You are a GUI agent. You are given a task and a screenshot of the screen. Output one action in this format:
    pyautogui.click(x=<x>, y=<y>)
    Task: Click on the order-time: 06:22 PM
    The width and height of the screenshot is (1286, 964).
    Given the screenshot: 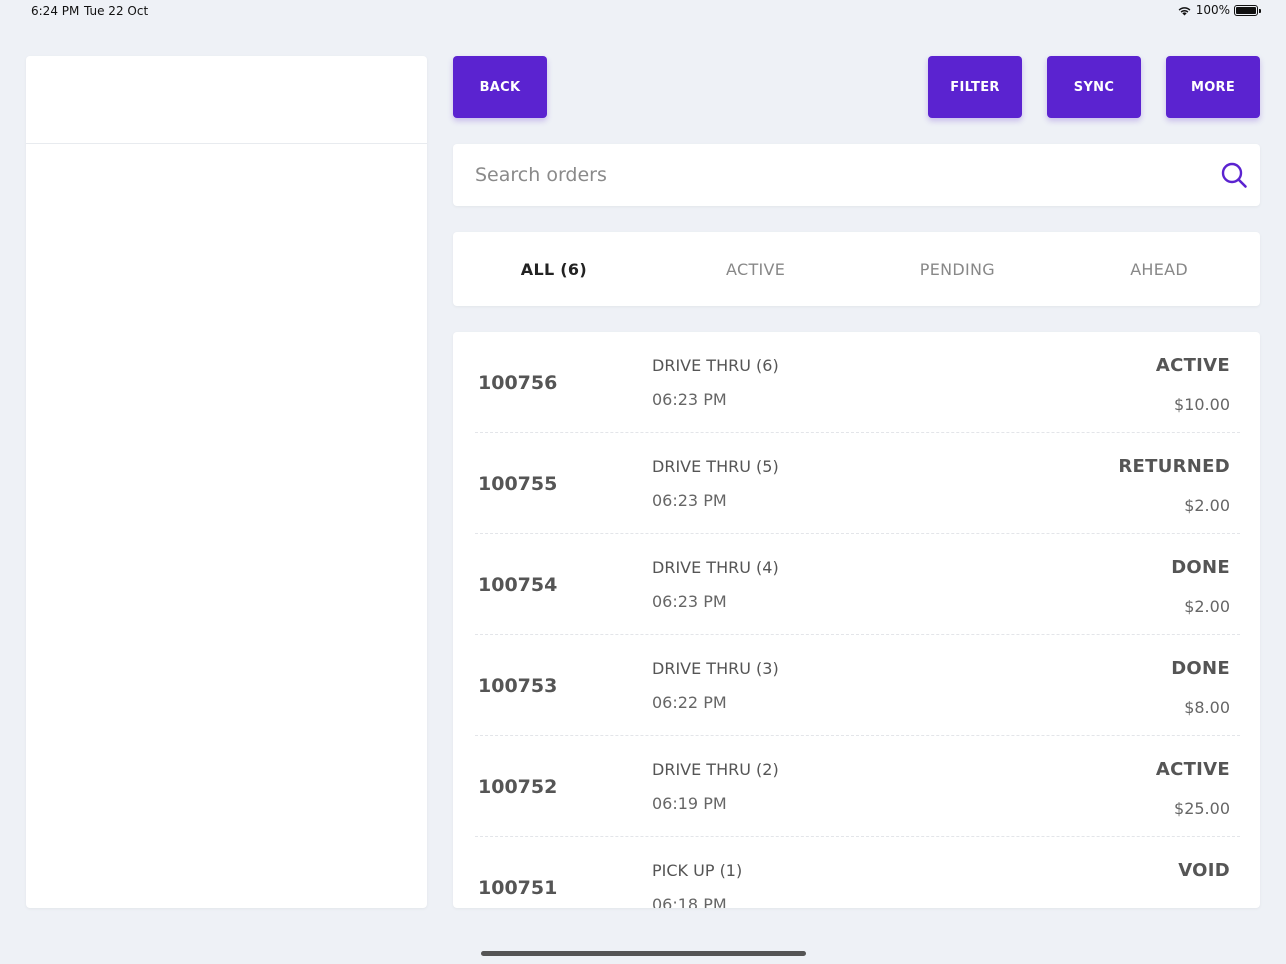 What is the action you would take?
    pyautogui.click(x=689, y=702)
    